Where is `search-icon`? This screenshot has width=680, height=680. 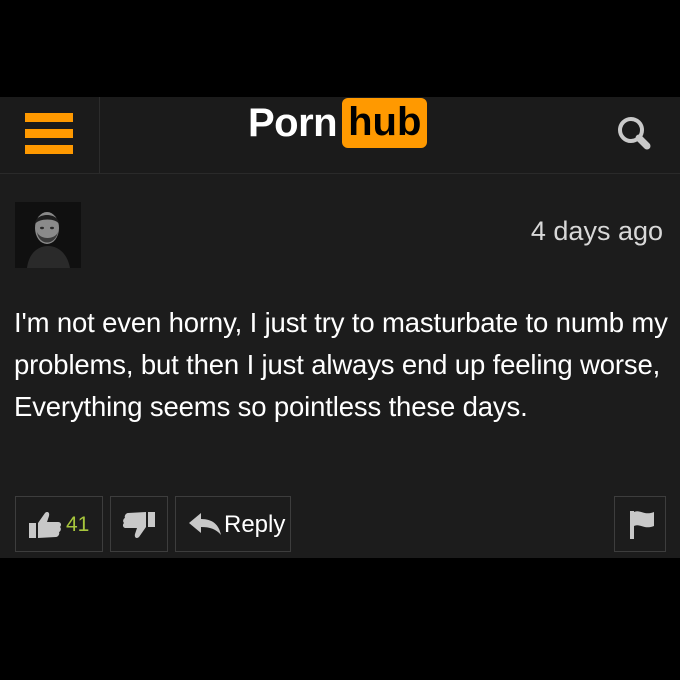
search-icon is located at coordinates (634, 133).